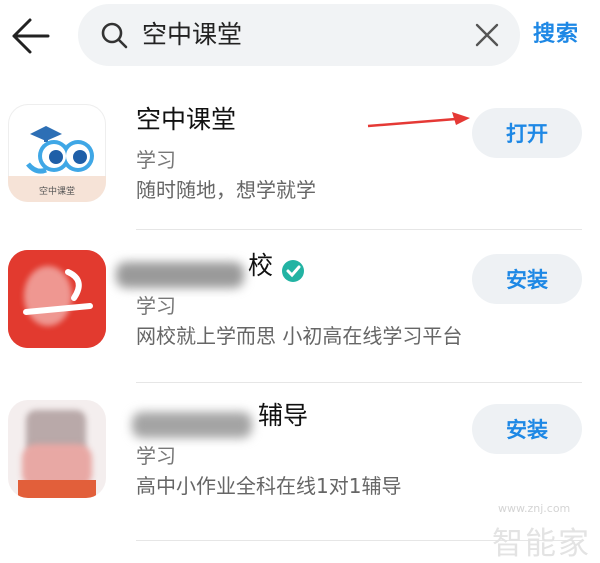 Image resolution: width=600 pixels, height=563 pixels. Describe the element at coordinates (541, 544) in the screenshot. I see `watermark: 智能家` at that location.